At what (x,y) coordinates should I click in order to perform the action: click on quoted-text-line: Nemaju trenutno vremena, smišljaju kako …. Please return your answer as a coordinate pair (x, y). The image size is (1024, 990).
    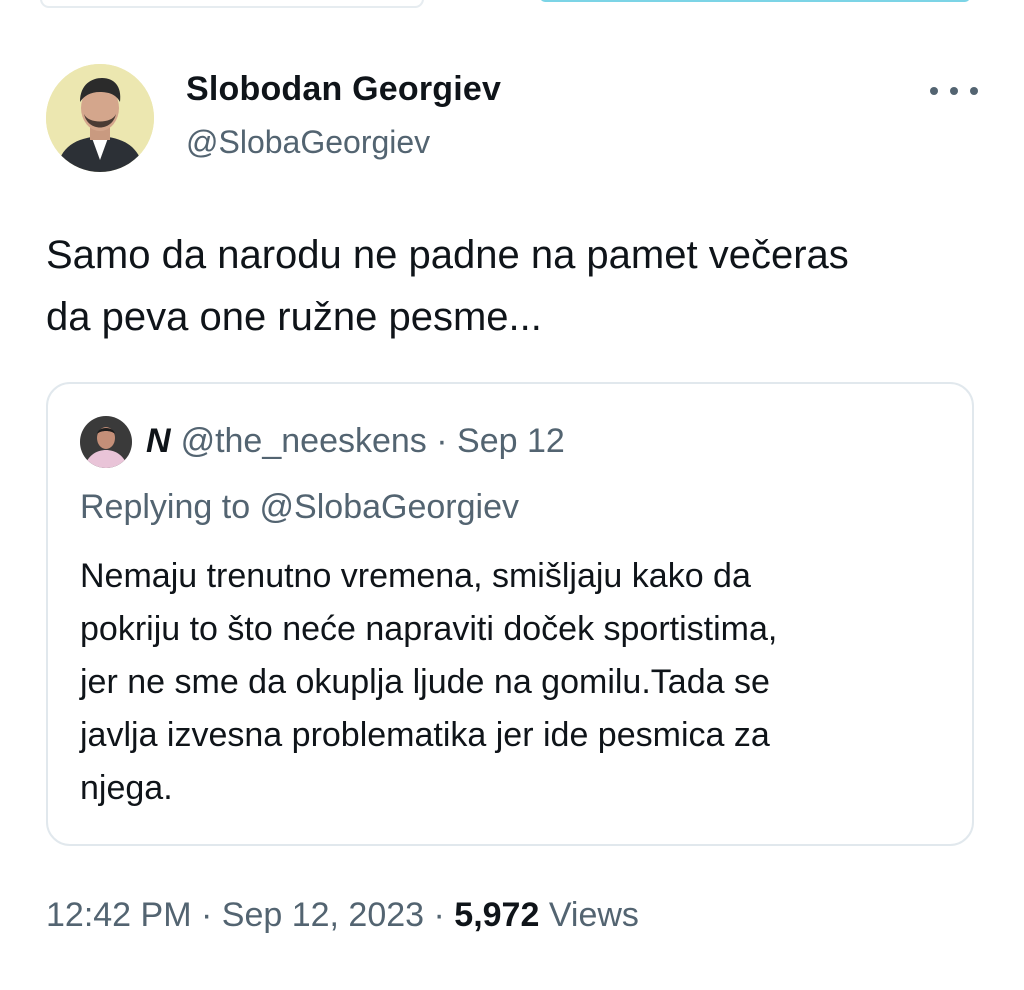
    Looking at the image, I should click on (415, 576).